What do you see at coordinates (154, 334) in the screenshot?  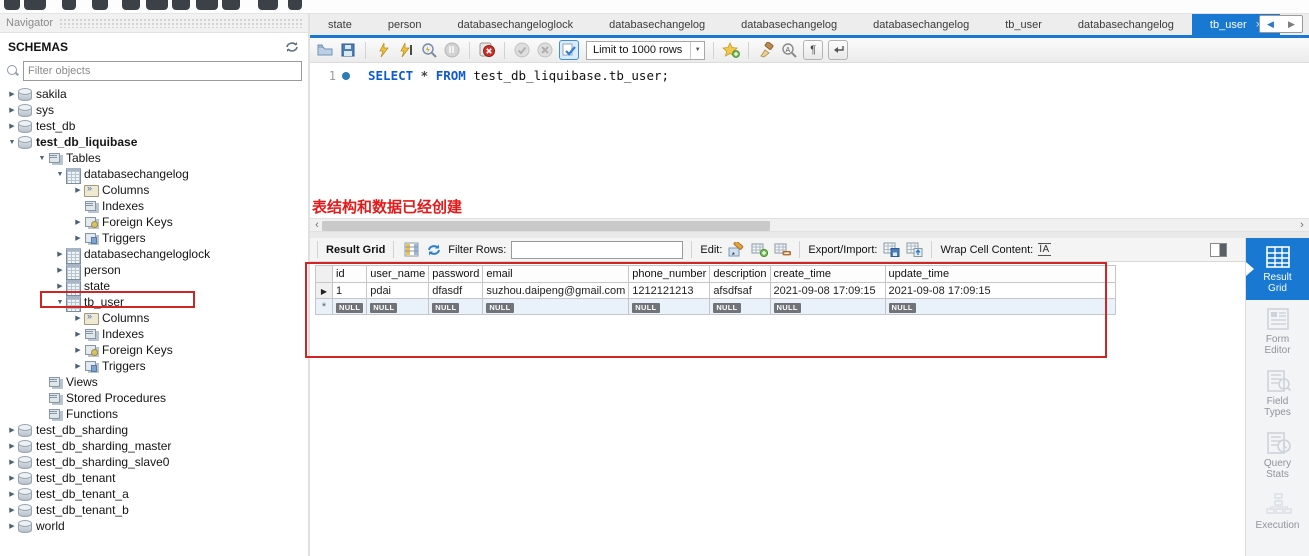 I see `tree-item-indexes: ▶ Indexes` at bounding box center [154, 334].